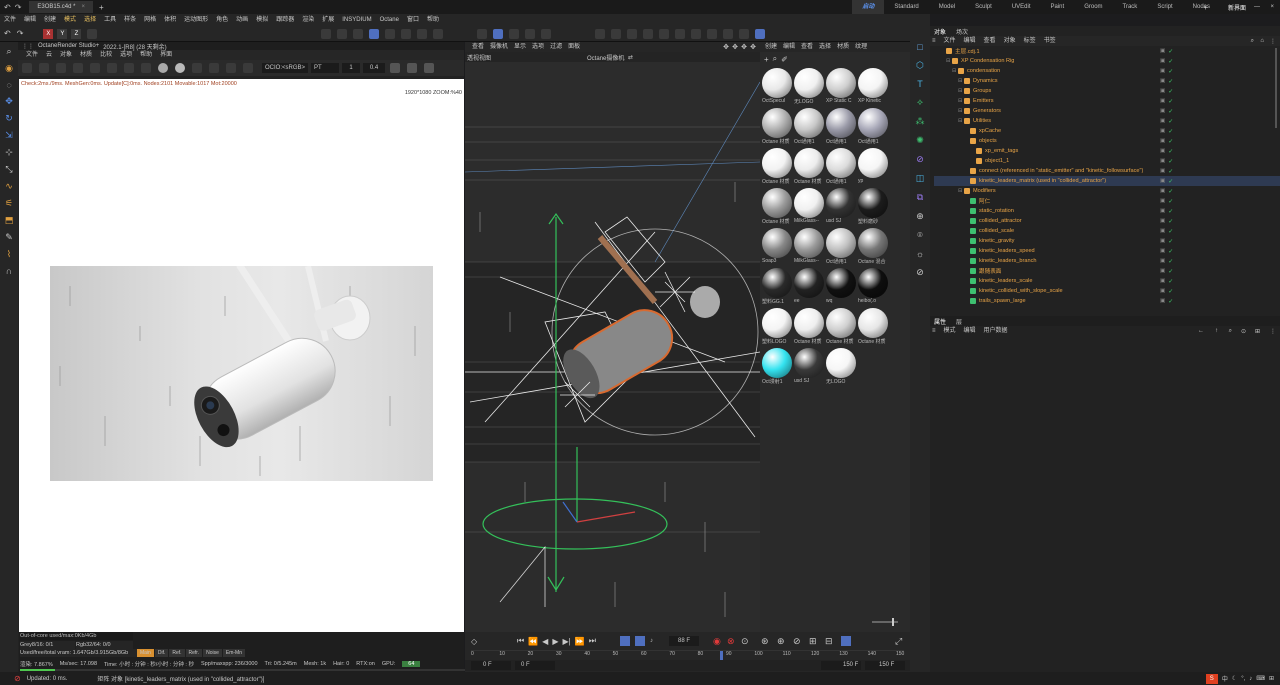 The image size is (1280, 685). What do you see at coordinates (130, 20) in the screenshot?
I see `menu-item: 样条` at bounding box center [130, 20].